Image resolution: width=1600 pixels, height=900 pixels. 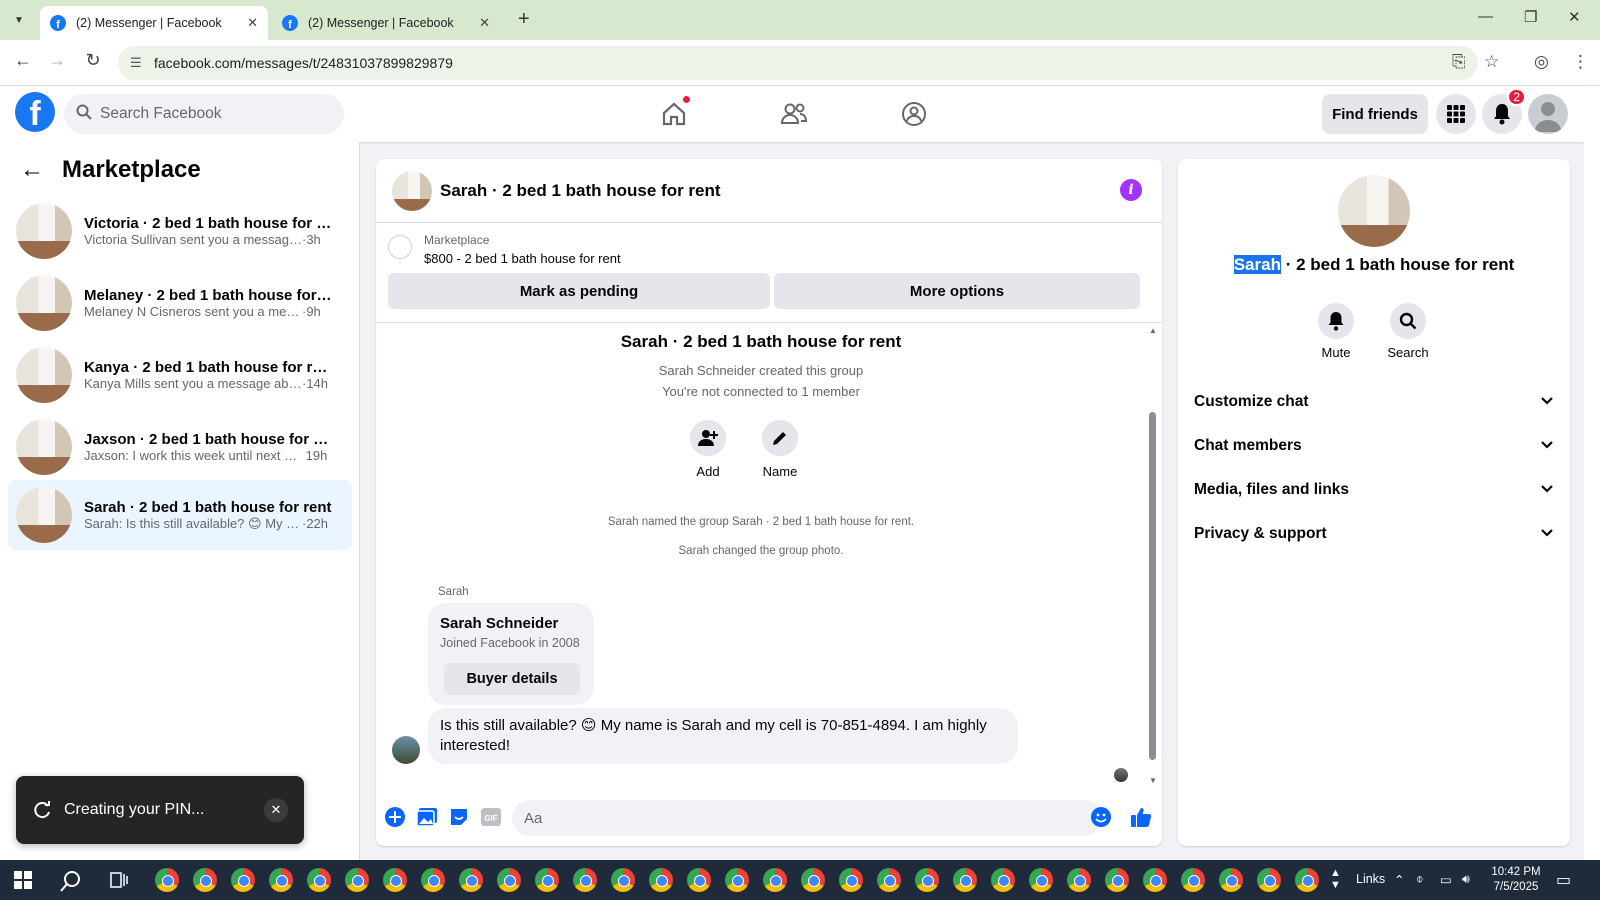 What do you see at coordinates (32, 170) in the screenshot?
I see `back-arrow-icon: ←` at bounding box center [32, 170].